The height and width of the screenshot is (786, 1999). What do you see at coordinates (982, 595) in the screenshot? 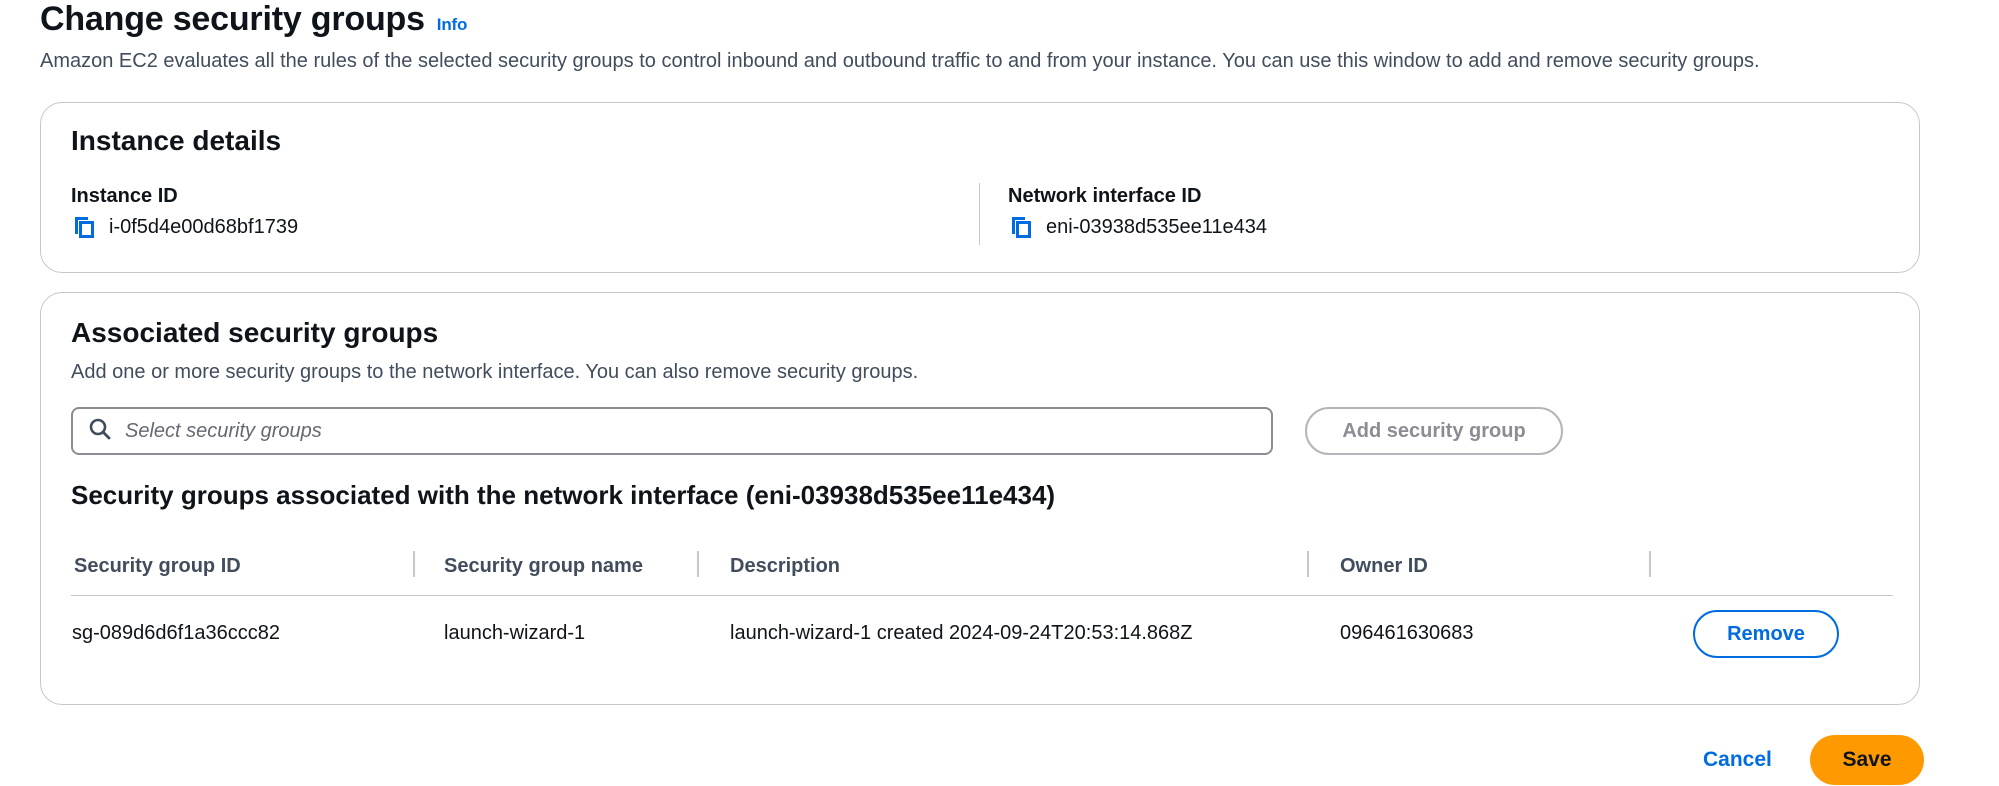
I see `table-header-divider` at bounding box center [982, 595].